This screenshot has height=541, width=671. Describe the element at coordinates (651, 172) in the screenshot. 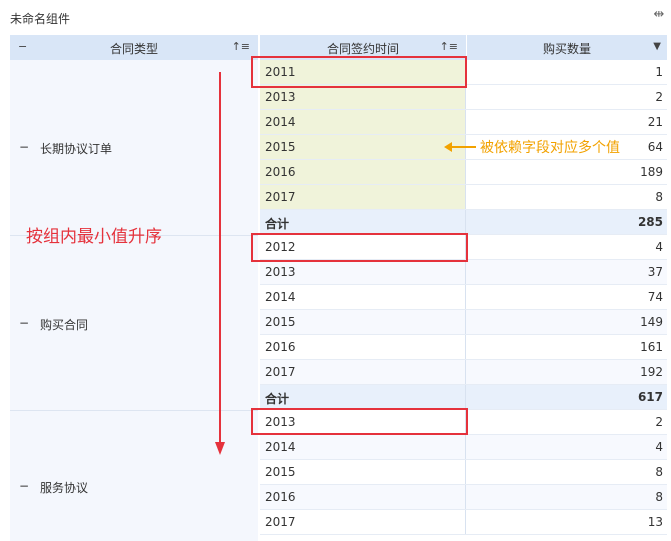

I see `quantity-cell: 189` at that location.